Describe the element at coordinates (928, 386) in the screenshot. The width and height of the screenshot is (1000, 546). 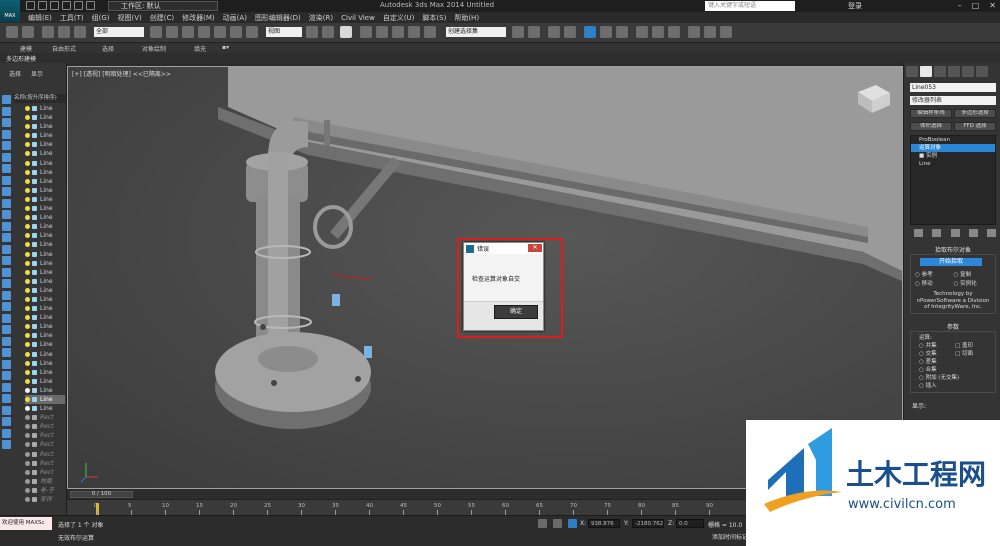
I see `radio-insert: 插入` at that location.